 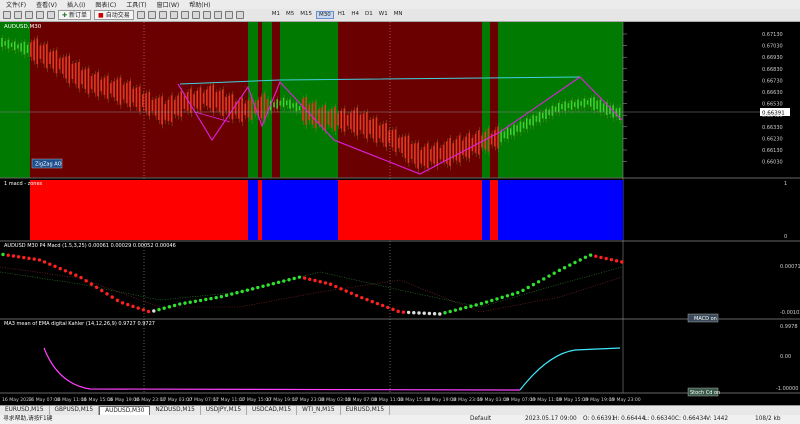 What do you see at coordinates (139, 210) in the screenshot?
I see `sub1-zone` at bounding box center [139, 210].